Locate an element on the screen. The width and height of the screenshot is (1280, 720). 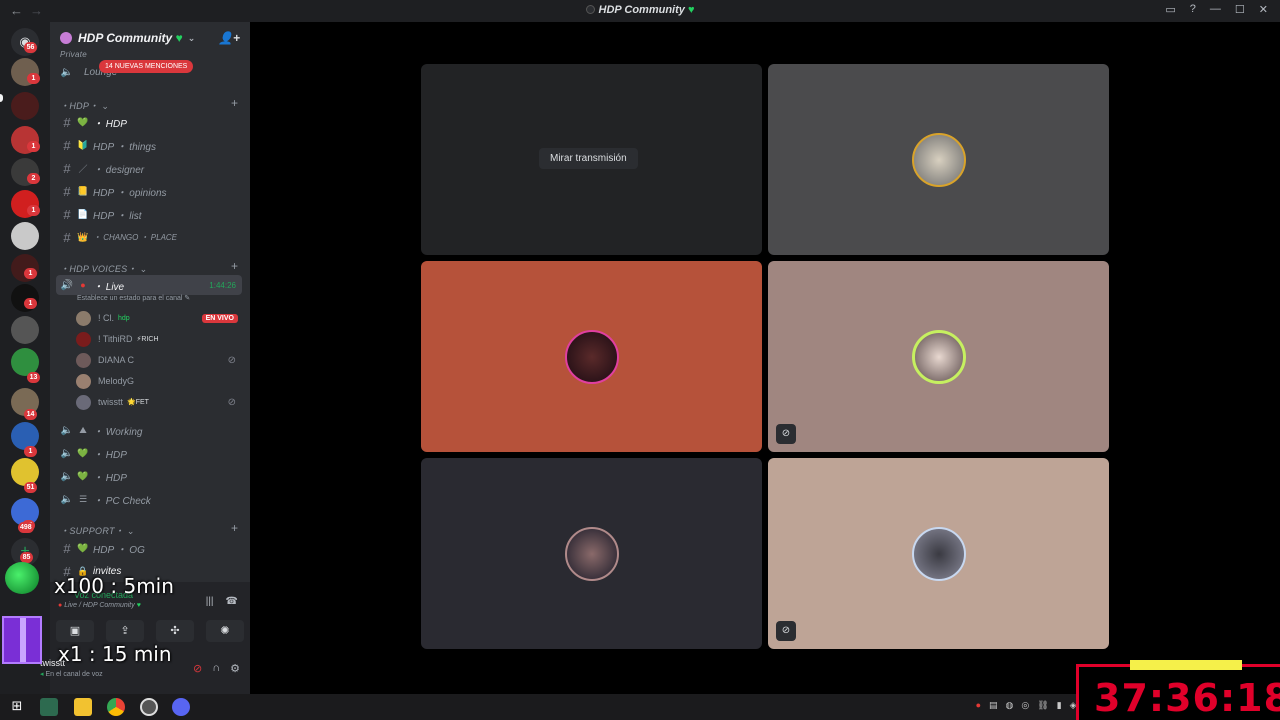
close-button: ✕ is located at coordinates (1263, 9).